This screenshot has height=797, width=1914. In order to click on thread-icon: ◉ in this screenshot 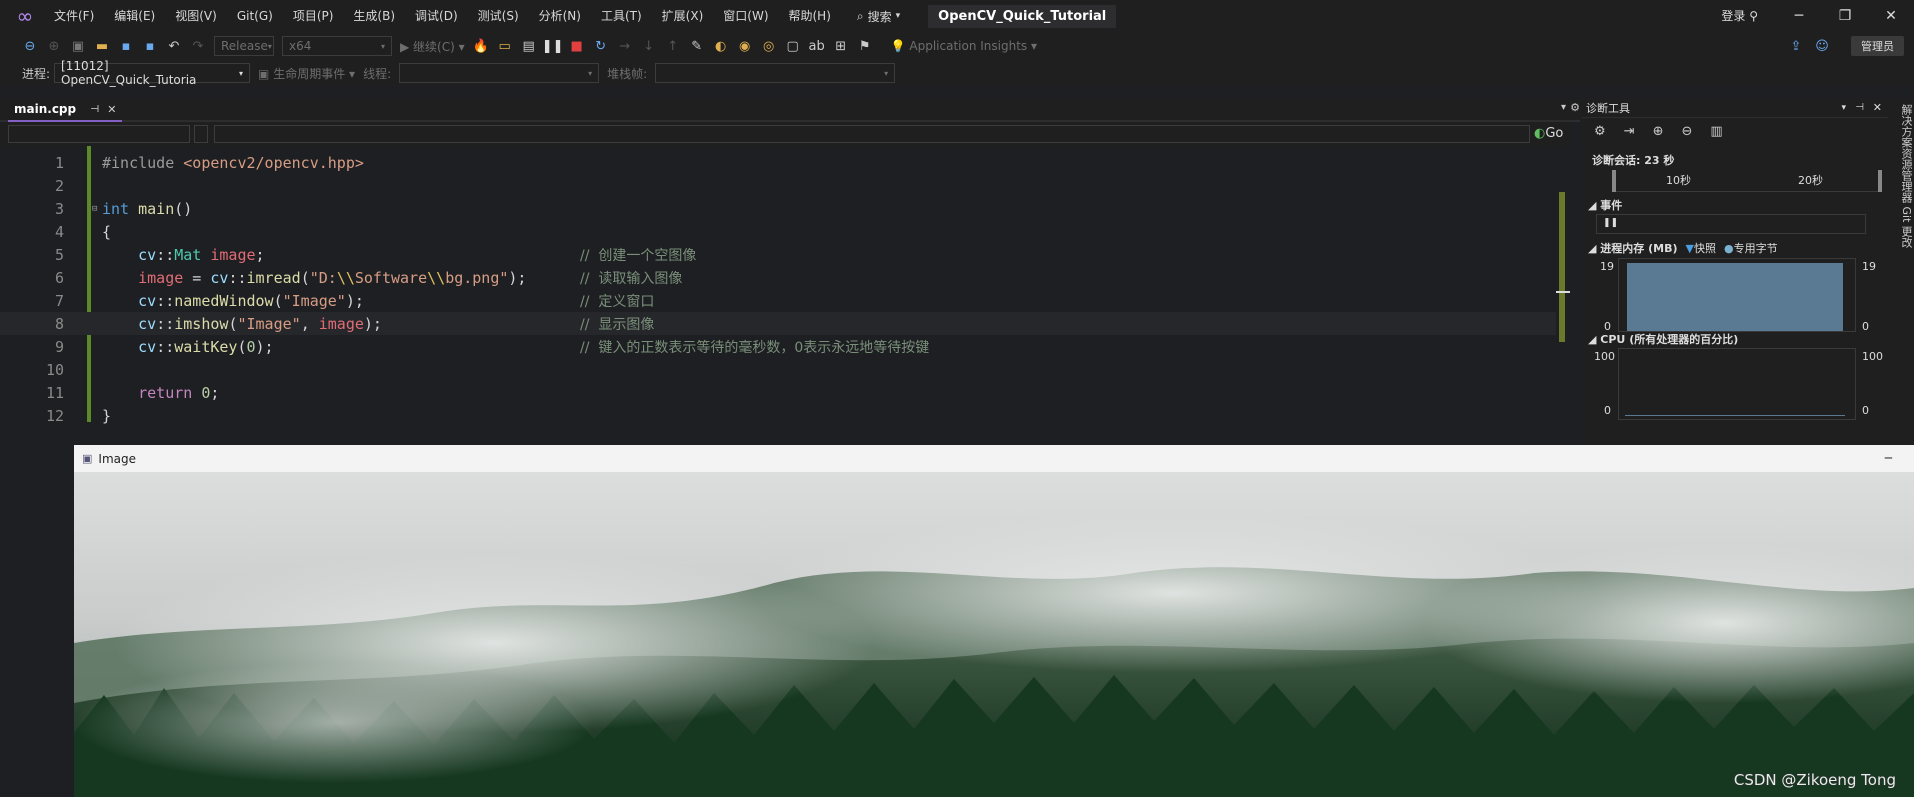, I will do `click(745, 46)`.